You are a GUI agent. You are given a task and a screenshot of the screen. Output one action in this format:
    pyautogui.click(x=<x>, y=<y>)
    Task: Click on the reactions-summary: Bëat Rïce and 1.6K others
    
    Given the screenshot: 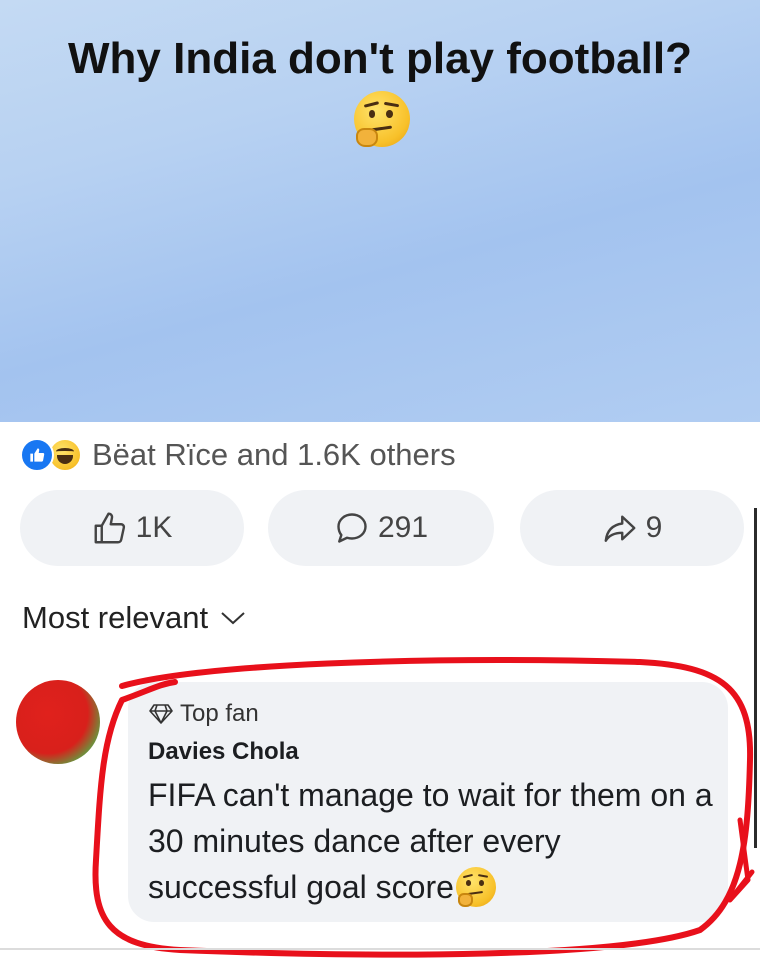 What is the action you would take?
    pyautogui.click(x=238, y=455)
    